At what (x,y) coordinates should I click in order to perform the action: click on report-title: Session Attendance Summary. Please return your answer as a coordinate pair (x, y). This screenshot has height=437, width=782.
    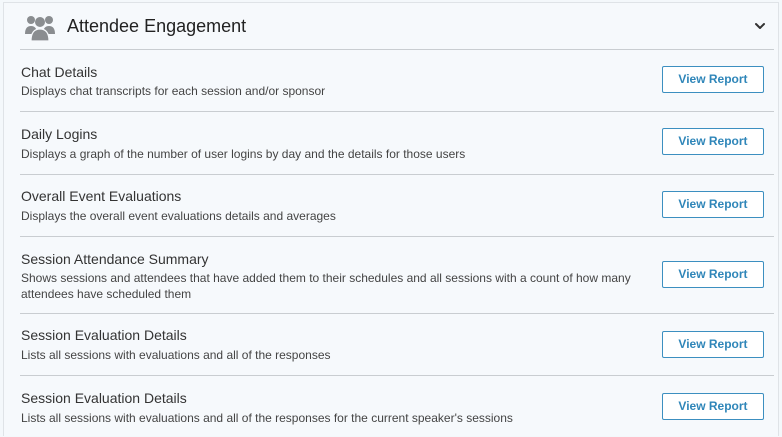
    Looking at the image, I should click on (115, 259).